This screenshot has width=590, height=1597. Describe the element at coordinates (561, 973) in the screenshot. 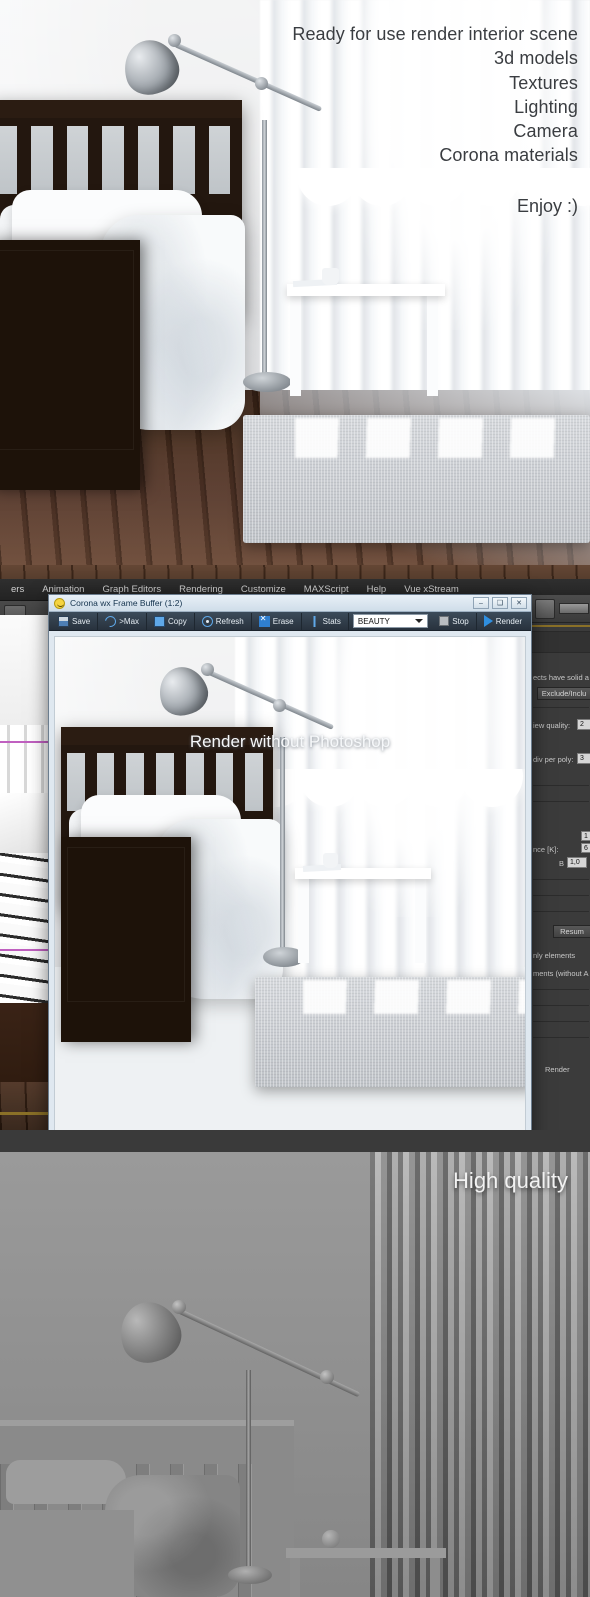

I see `panel-text-elements-without: ments (without A` at that location.